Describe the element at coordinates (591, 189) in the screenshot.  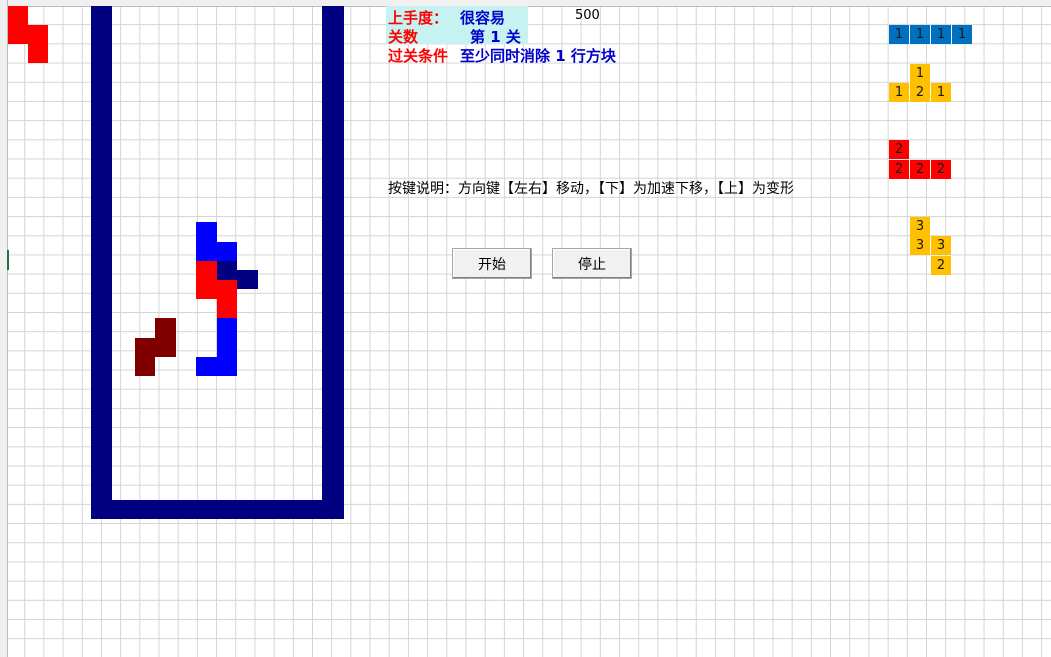
I see `key-instructions: 按键说明：方向键【左右】移动，【下】为加速下移，【上】为变形` at that location.